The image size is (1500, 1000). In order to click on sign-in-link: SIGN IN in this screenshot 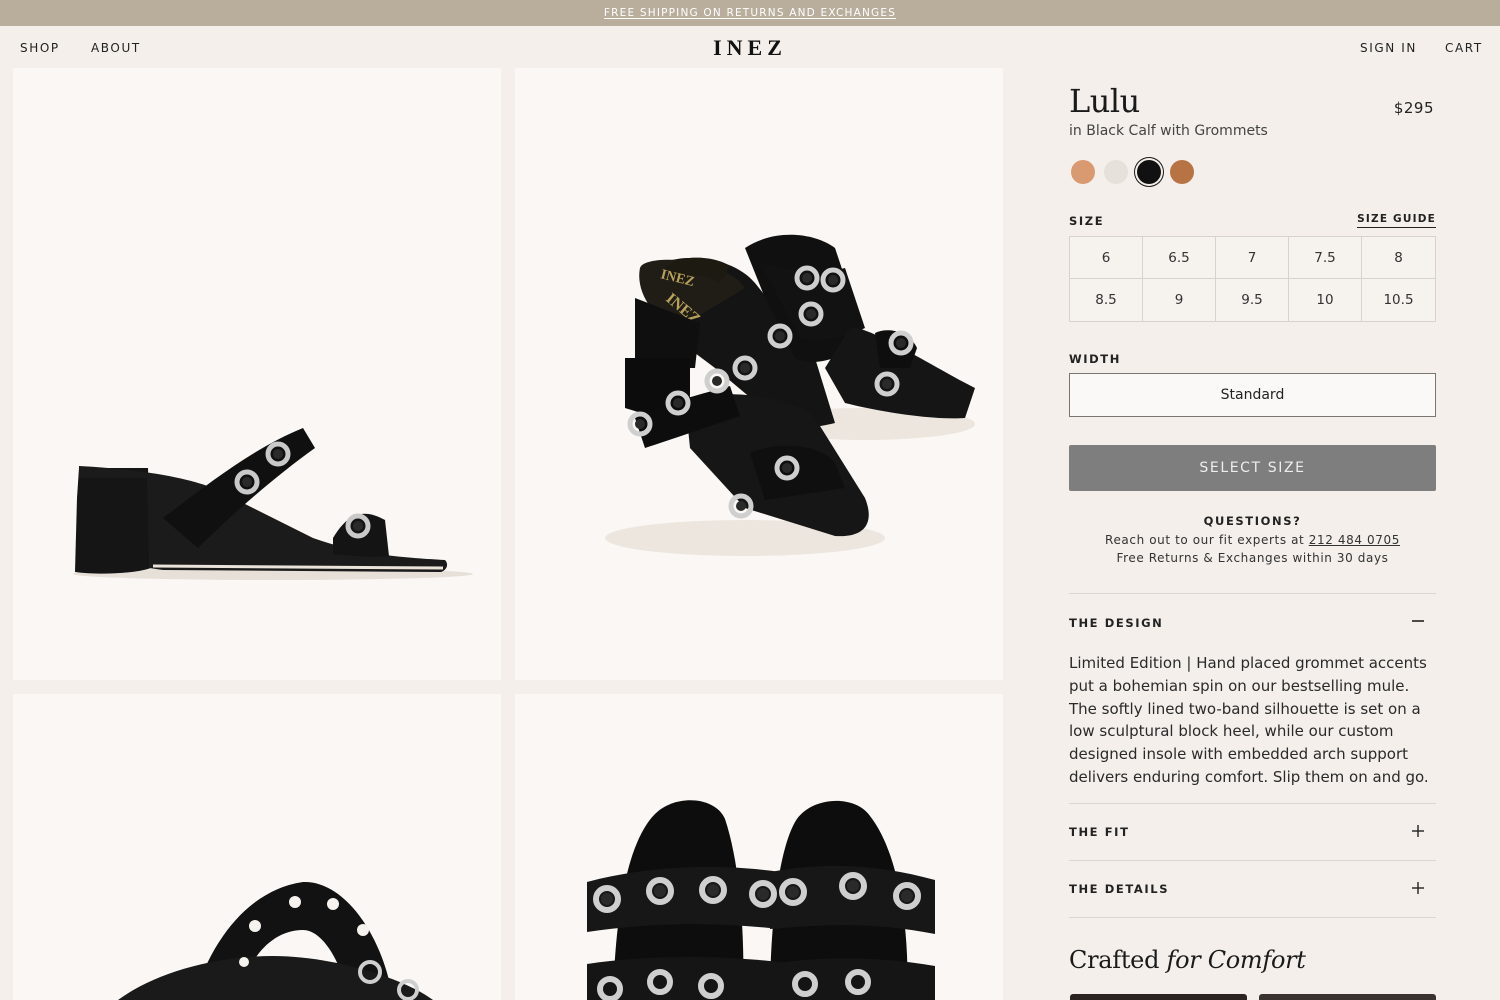, I will do `click(1388, 48)`.